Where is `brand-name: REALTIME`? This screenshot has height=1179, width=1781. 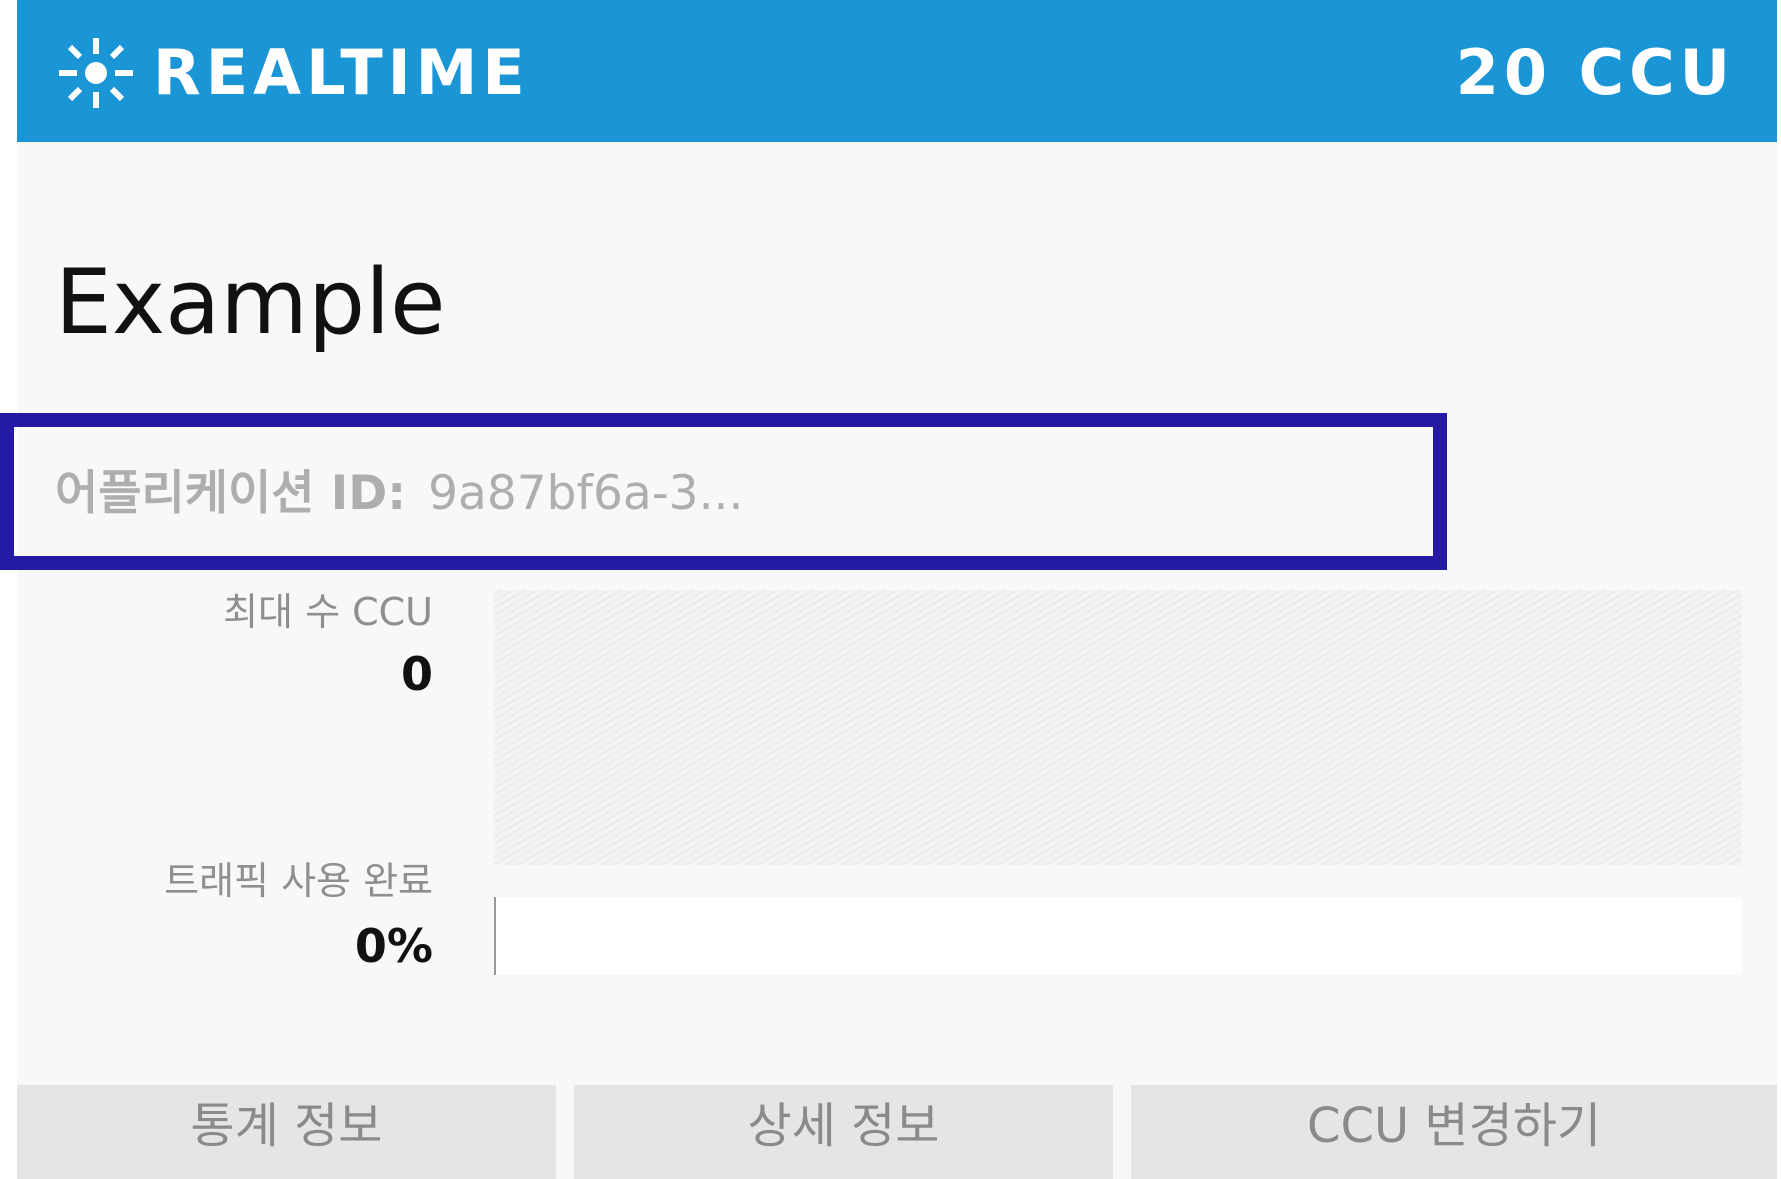 brand-name: REALTIME is located at coordinates (341, 72).